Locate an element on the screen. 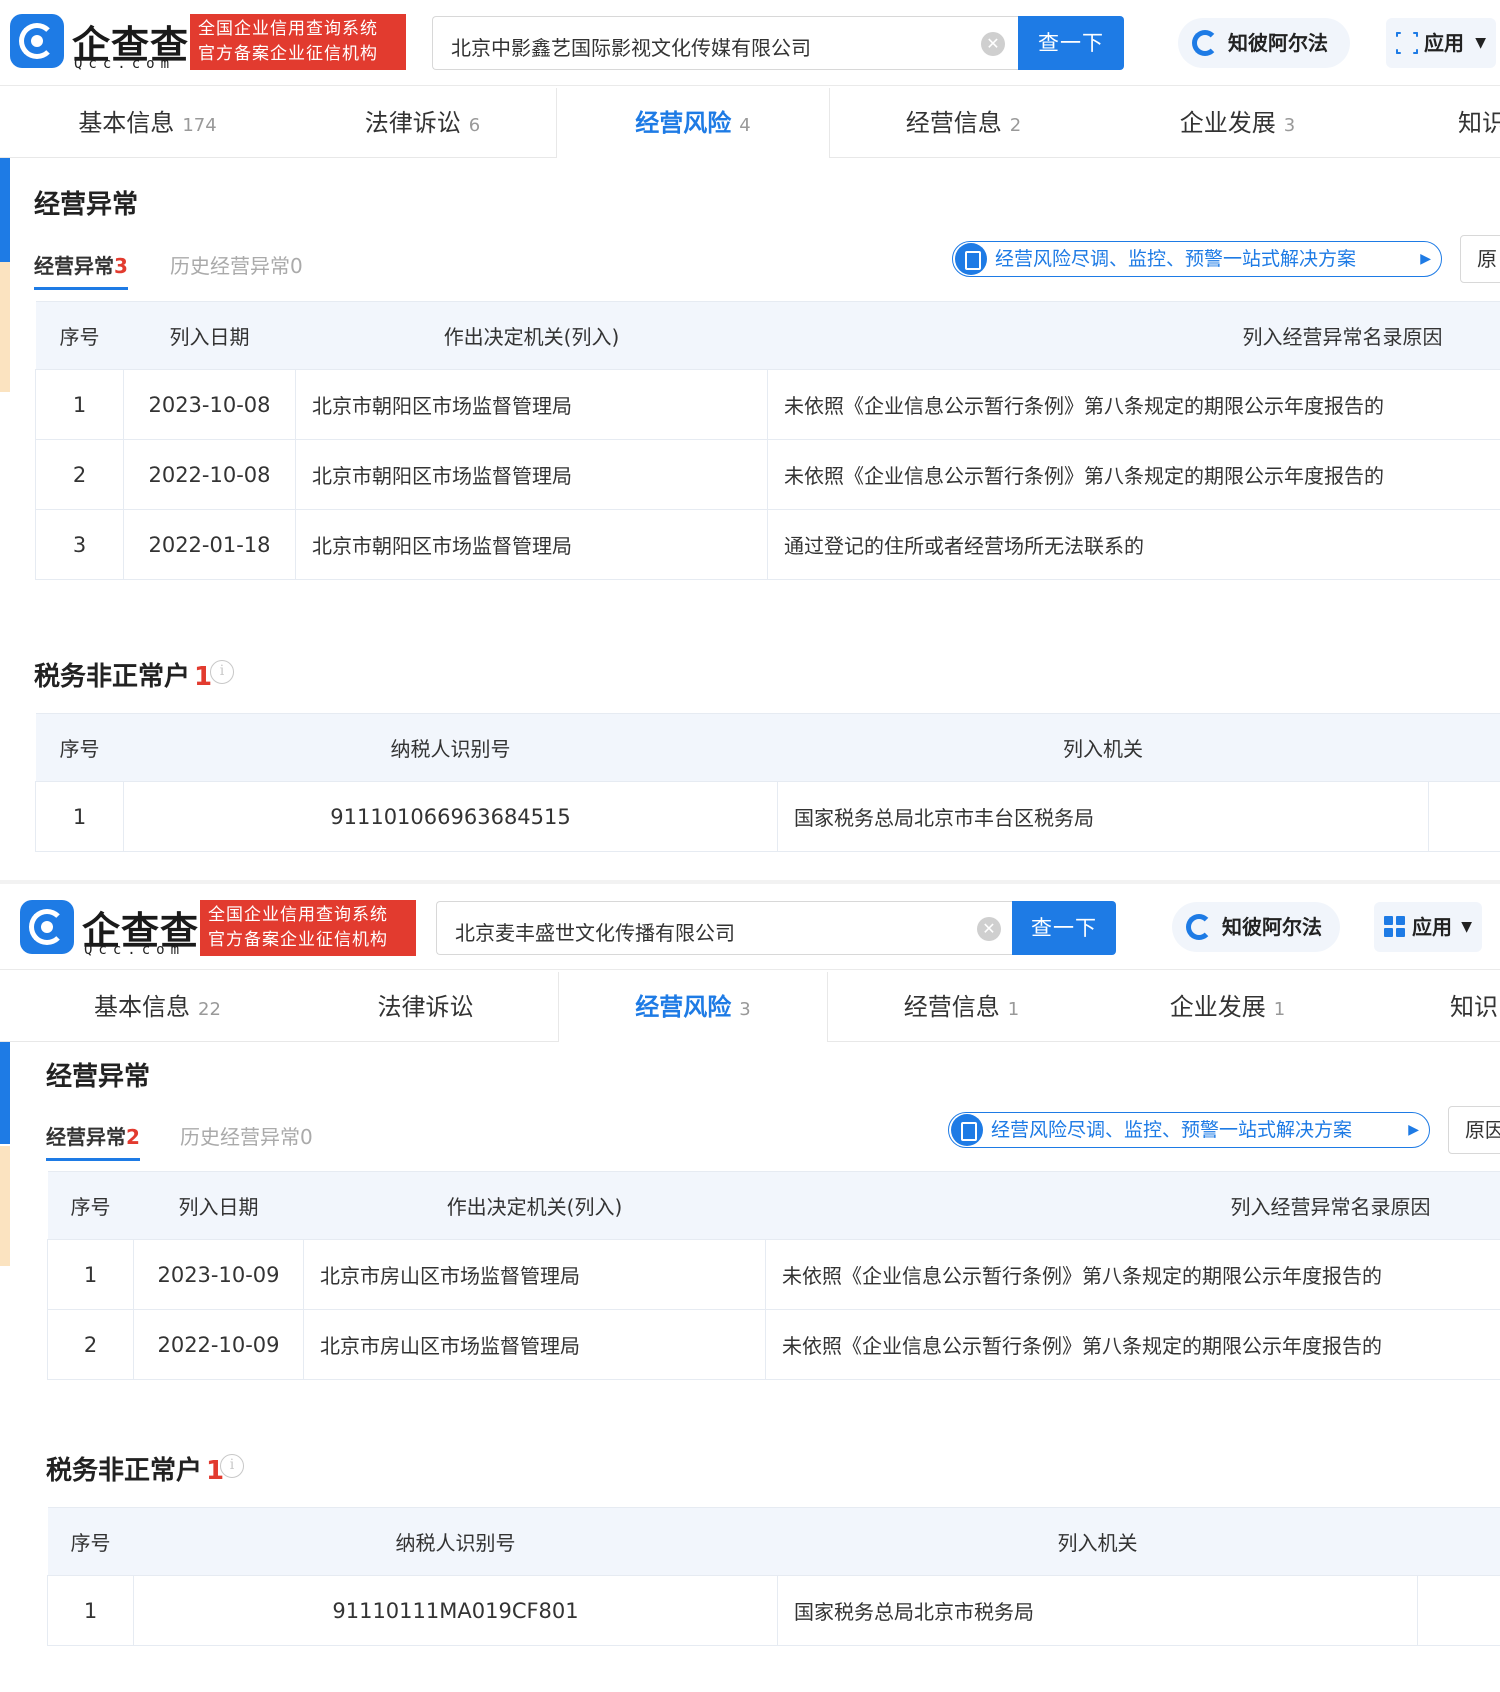 The height and width of the screenshot is (1692, 1500). search-input: 北京麦丰盛世文化传播有限公司 ✕ is located at coordinates (724, 928).